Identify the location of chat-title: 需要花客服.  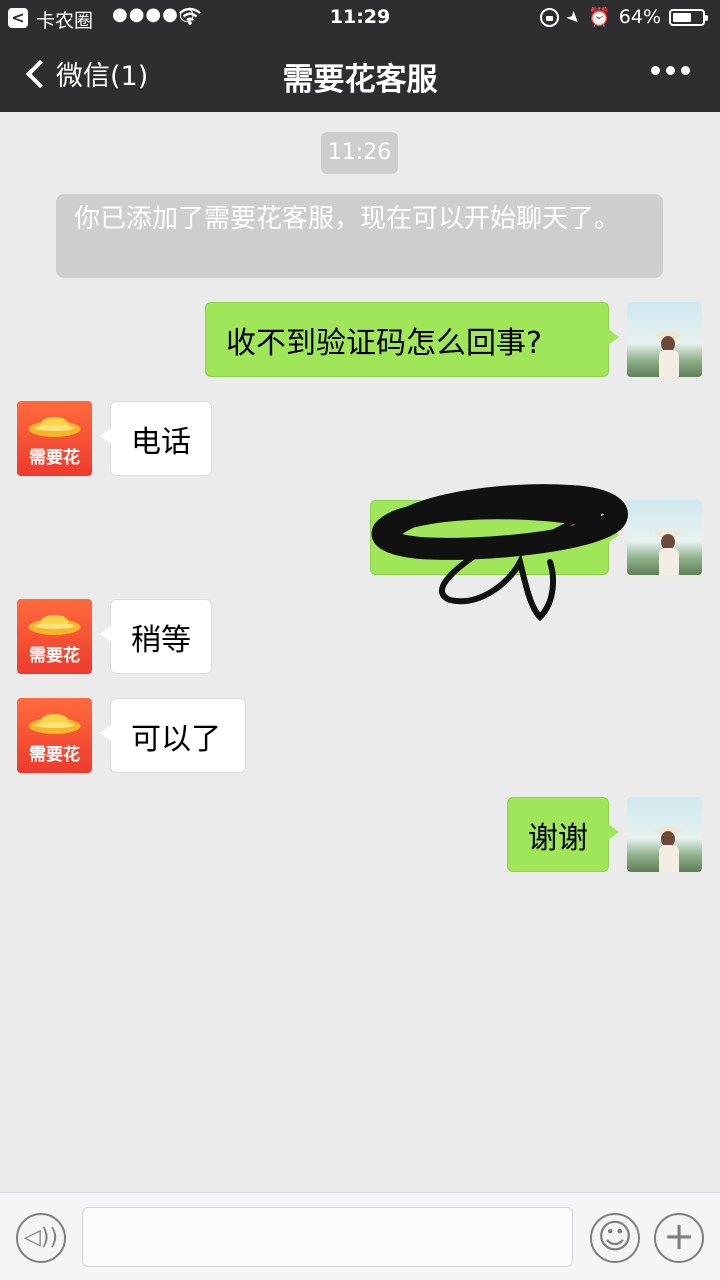
(360, 80).